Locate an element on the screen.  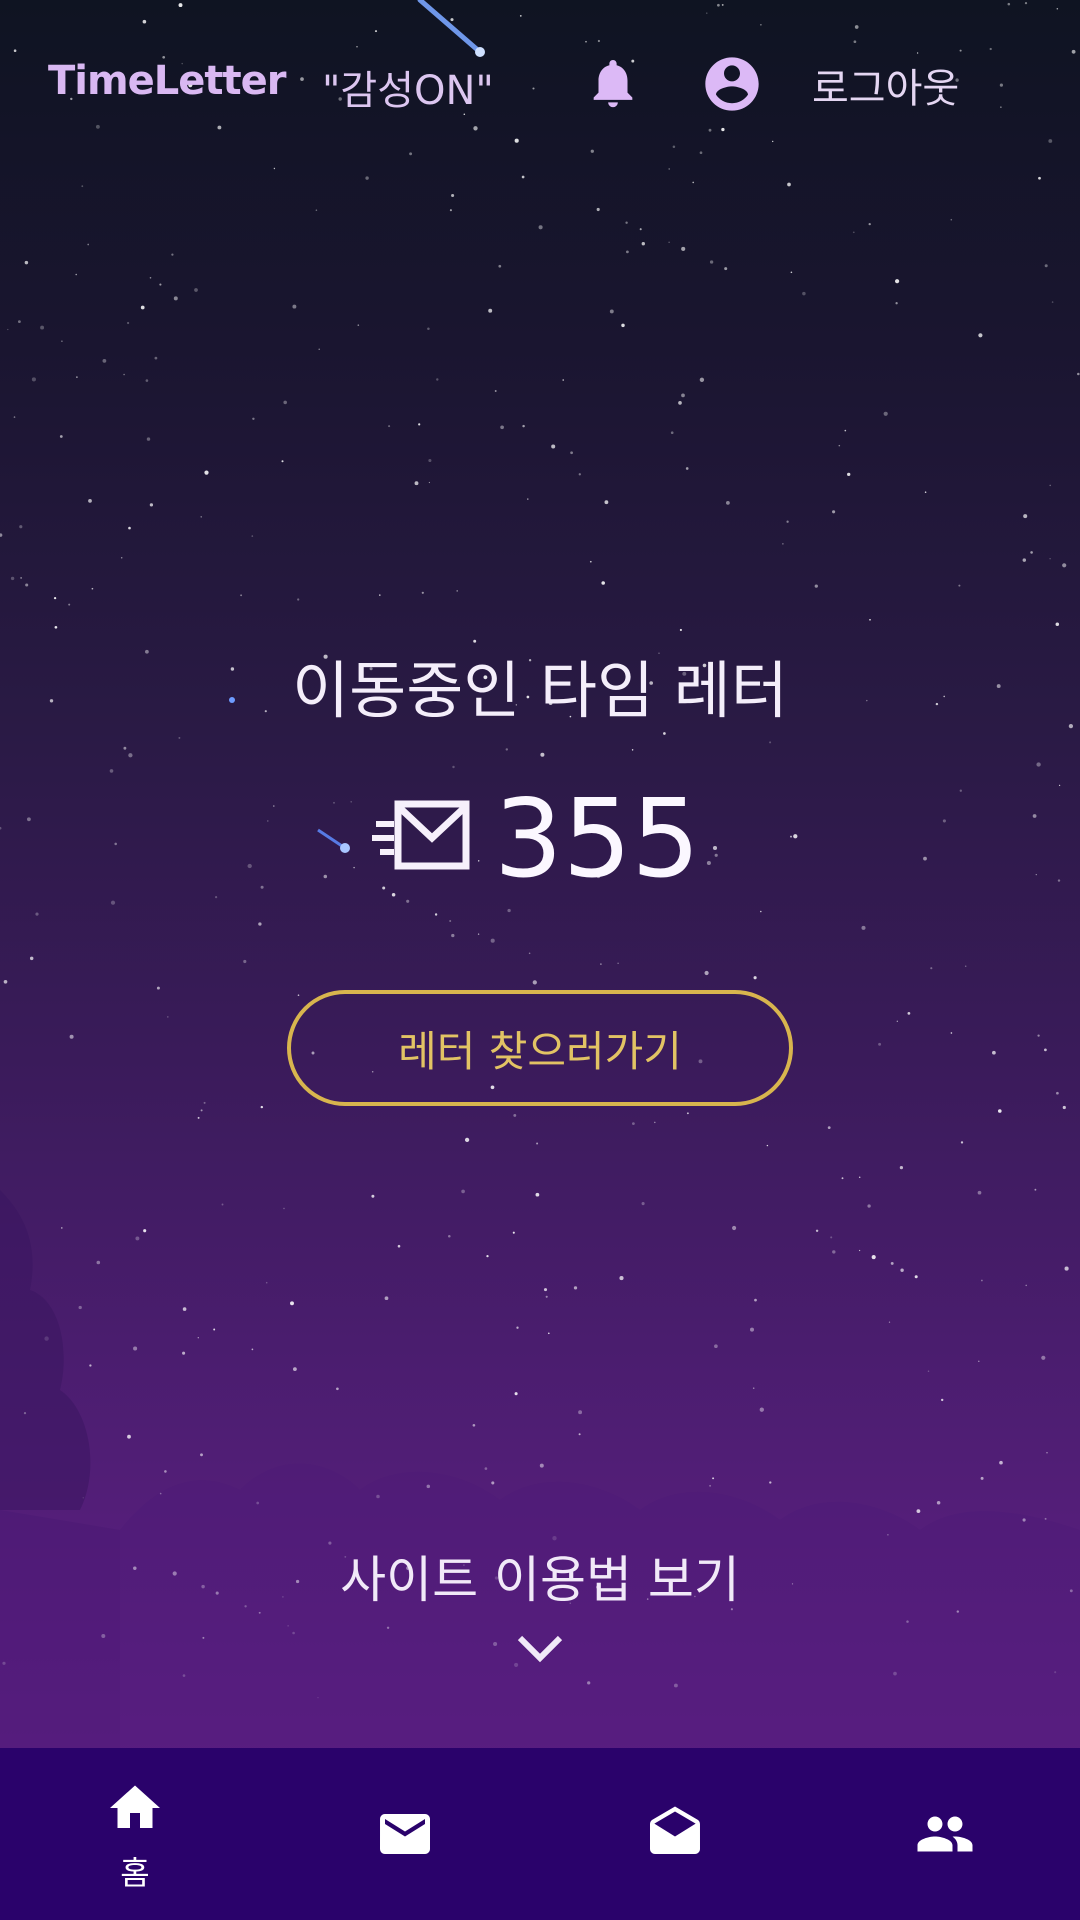
nav-open-mail is located at coordinates (675, 1834).